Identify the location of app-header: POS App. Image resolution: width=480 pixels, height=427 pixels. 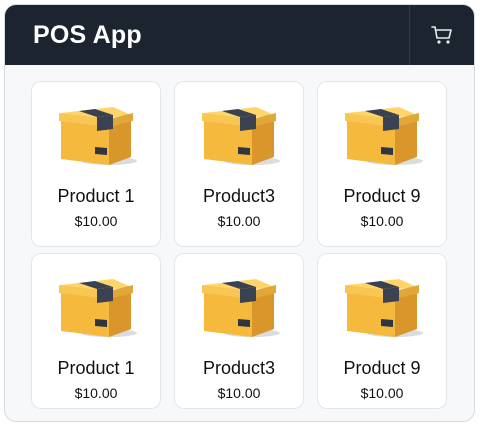
(239, 35).